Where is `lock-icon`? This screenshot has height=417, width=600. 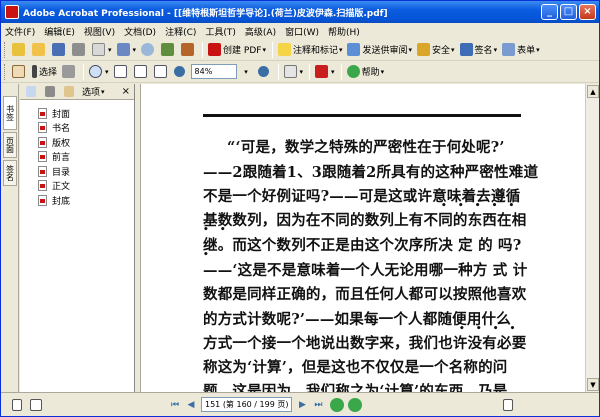
lock-icon is located at coordinates (424, 49).